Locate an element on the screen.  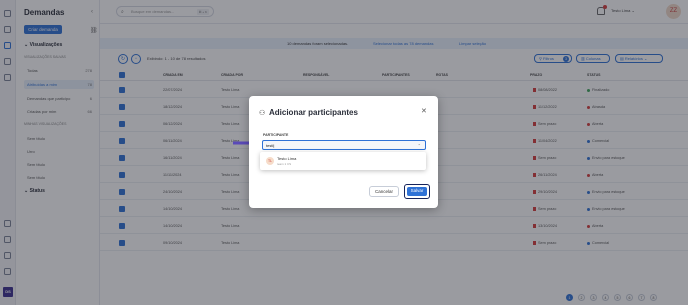
save-button: Salvar is located at coordinates (417, 191).